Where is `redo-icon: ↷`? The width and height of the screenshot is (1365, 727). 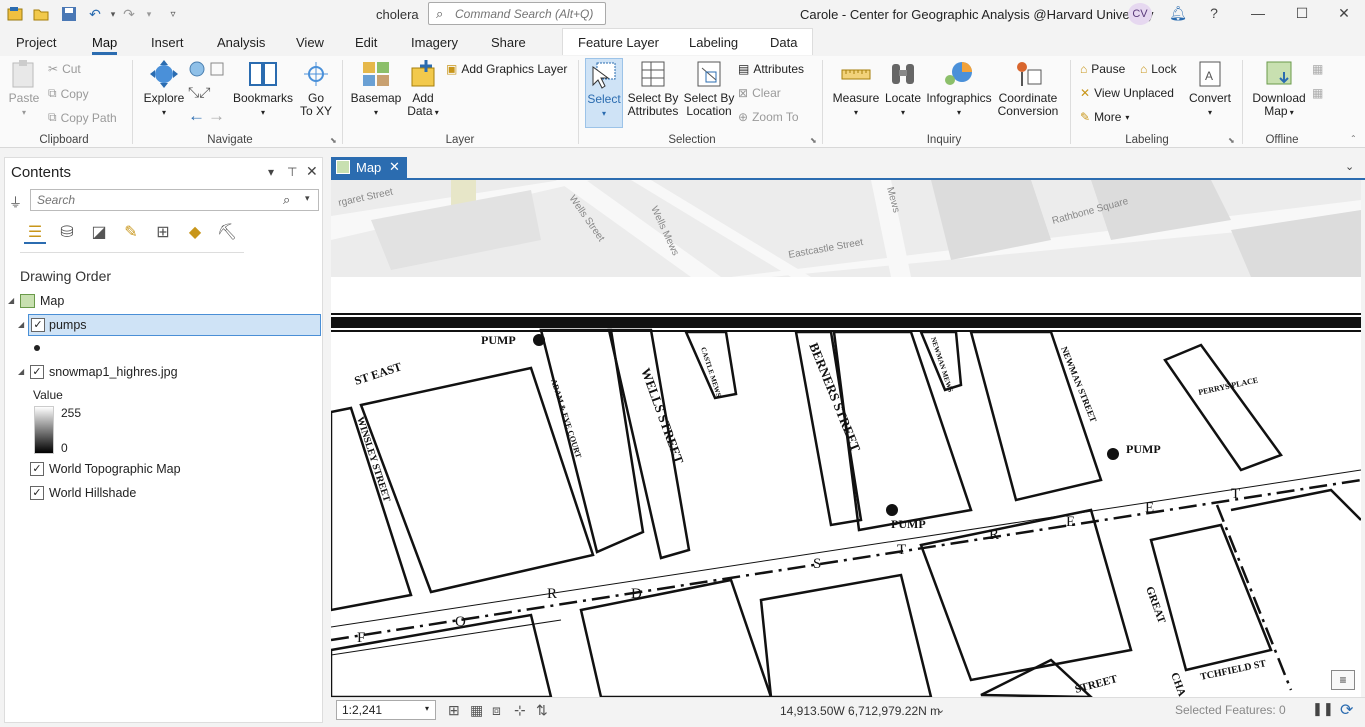 redo-icon: ↷ is located at coordinates (129, 14).